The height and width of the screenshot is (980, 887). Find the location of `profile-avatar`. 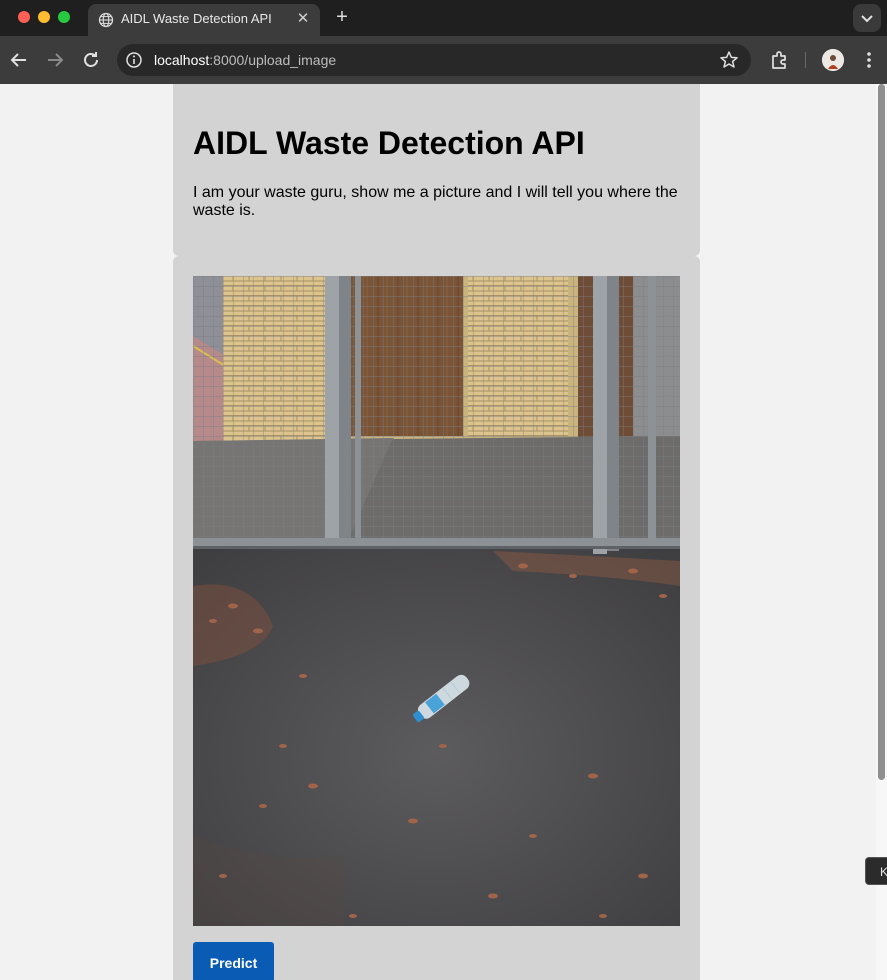

profile-avatar is located at coordinates (833, 60).